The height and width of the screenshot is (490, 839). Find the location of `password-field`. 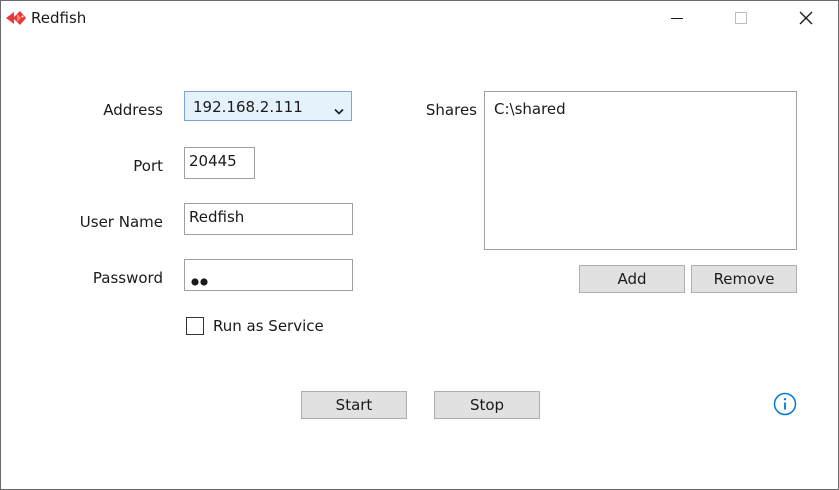

password-field is located at coordinates (268, 275).